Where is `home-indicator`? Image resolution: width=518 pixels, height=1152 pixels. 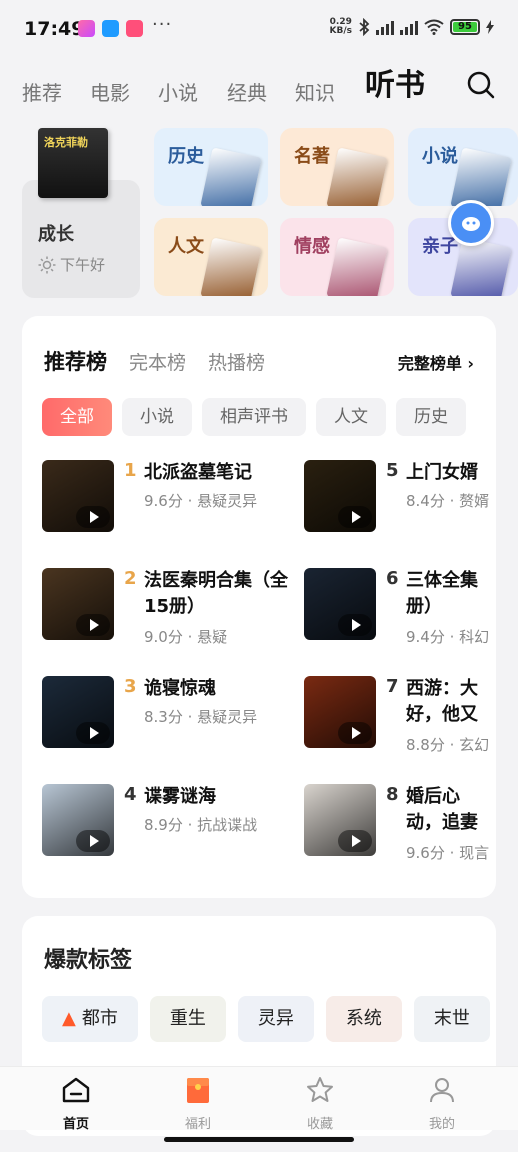
home-indicator is located at coordinates (259, 1139).